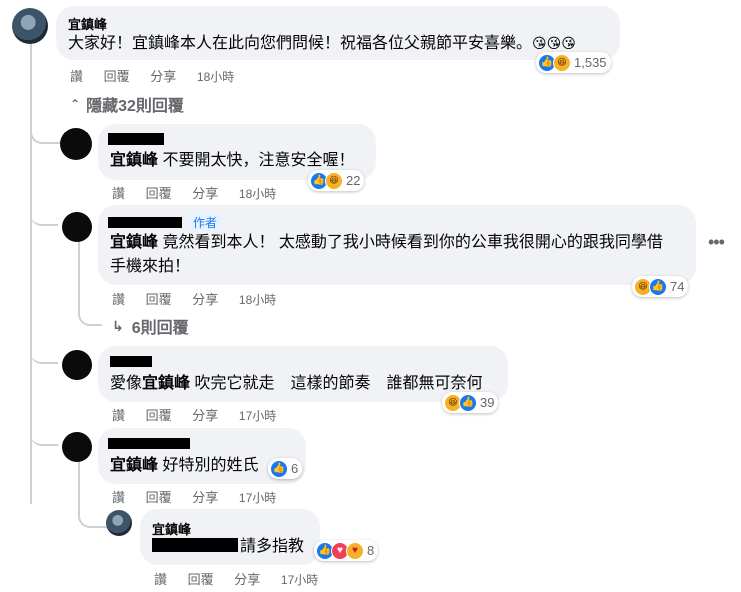 This screenshot has height=592, width=741. Describe the element at coordinates (355, 550) in the screenshot. I see `care-reaction-icon: ♥` at that location.